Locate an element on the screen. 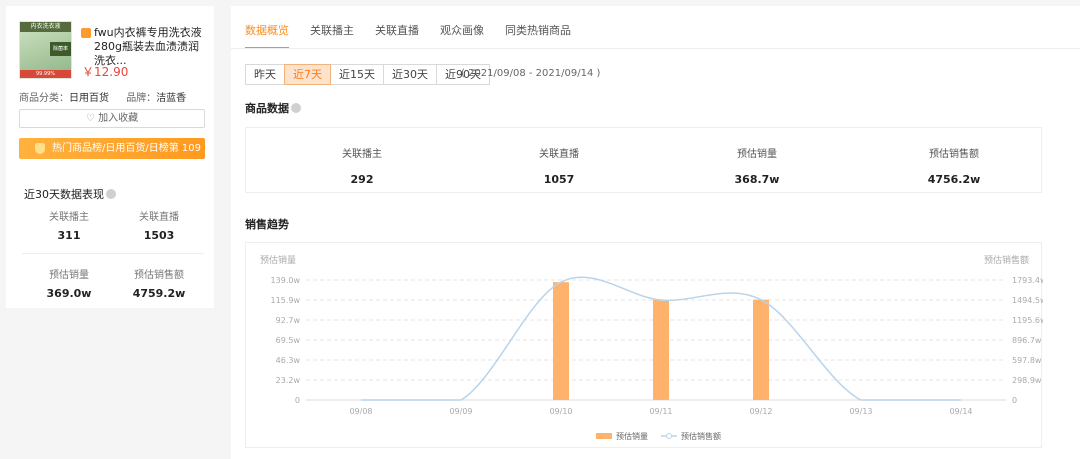 This screenshot has height=459, width=1080. legend-label-sales: 预估销量 is located at coordinates (632, 436).